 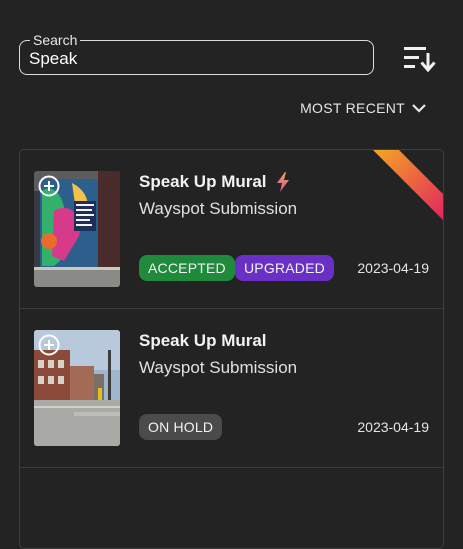 I want to click on search-label: Search, so click(x=55, y=40).